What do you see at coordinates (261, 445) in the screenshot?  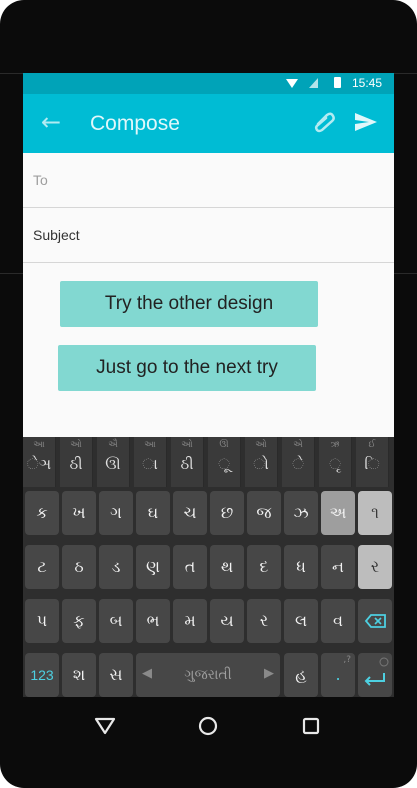 I see `suggestion-hint: ઓ` at bounding box center [261, 445].